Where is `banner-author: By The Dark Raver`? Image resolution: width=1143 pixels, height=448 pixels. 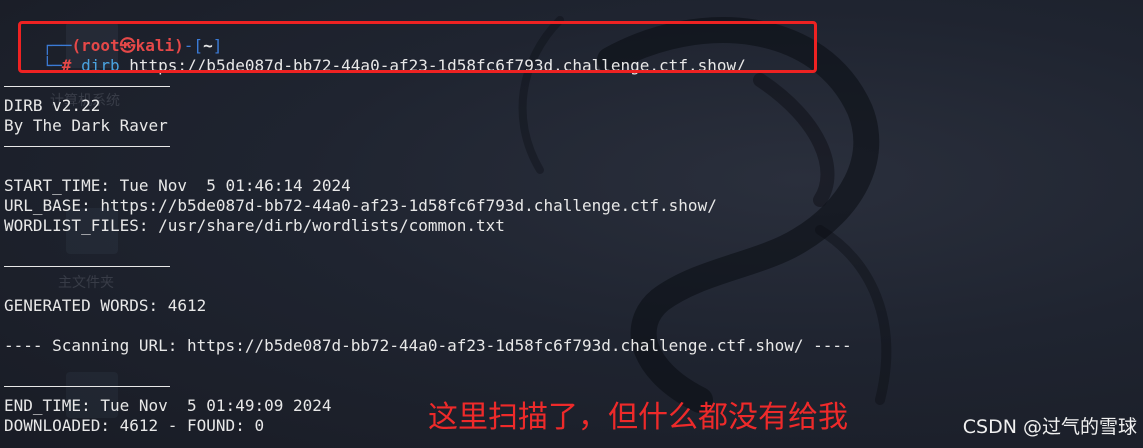 banner-author: By The Dark Raver is located at coordinates (86, 125).